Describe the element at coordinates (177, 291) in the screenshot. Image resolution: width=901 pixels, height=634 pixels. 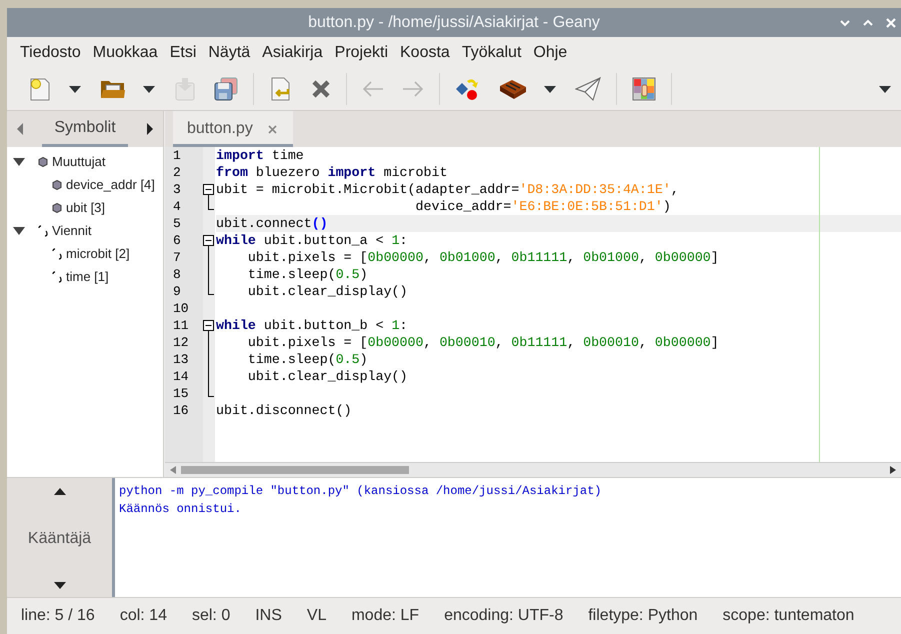
I see `line-number: 9` at that location.